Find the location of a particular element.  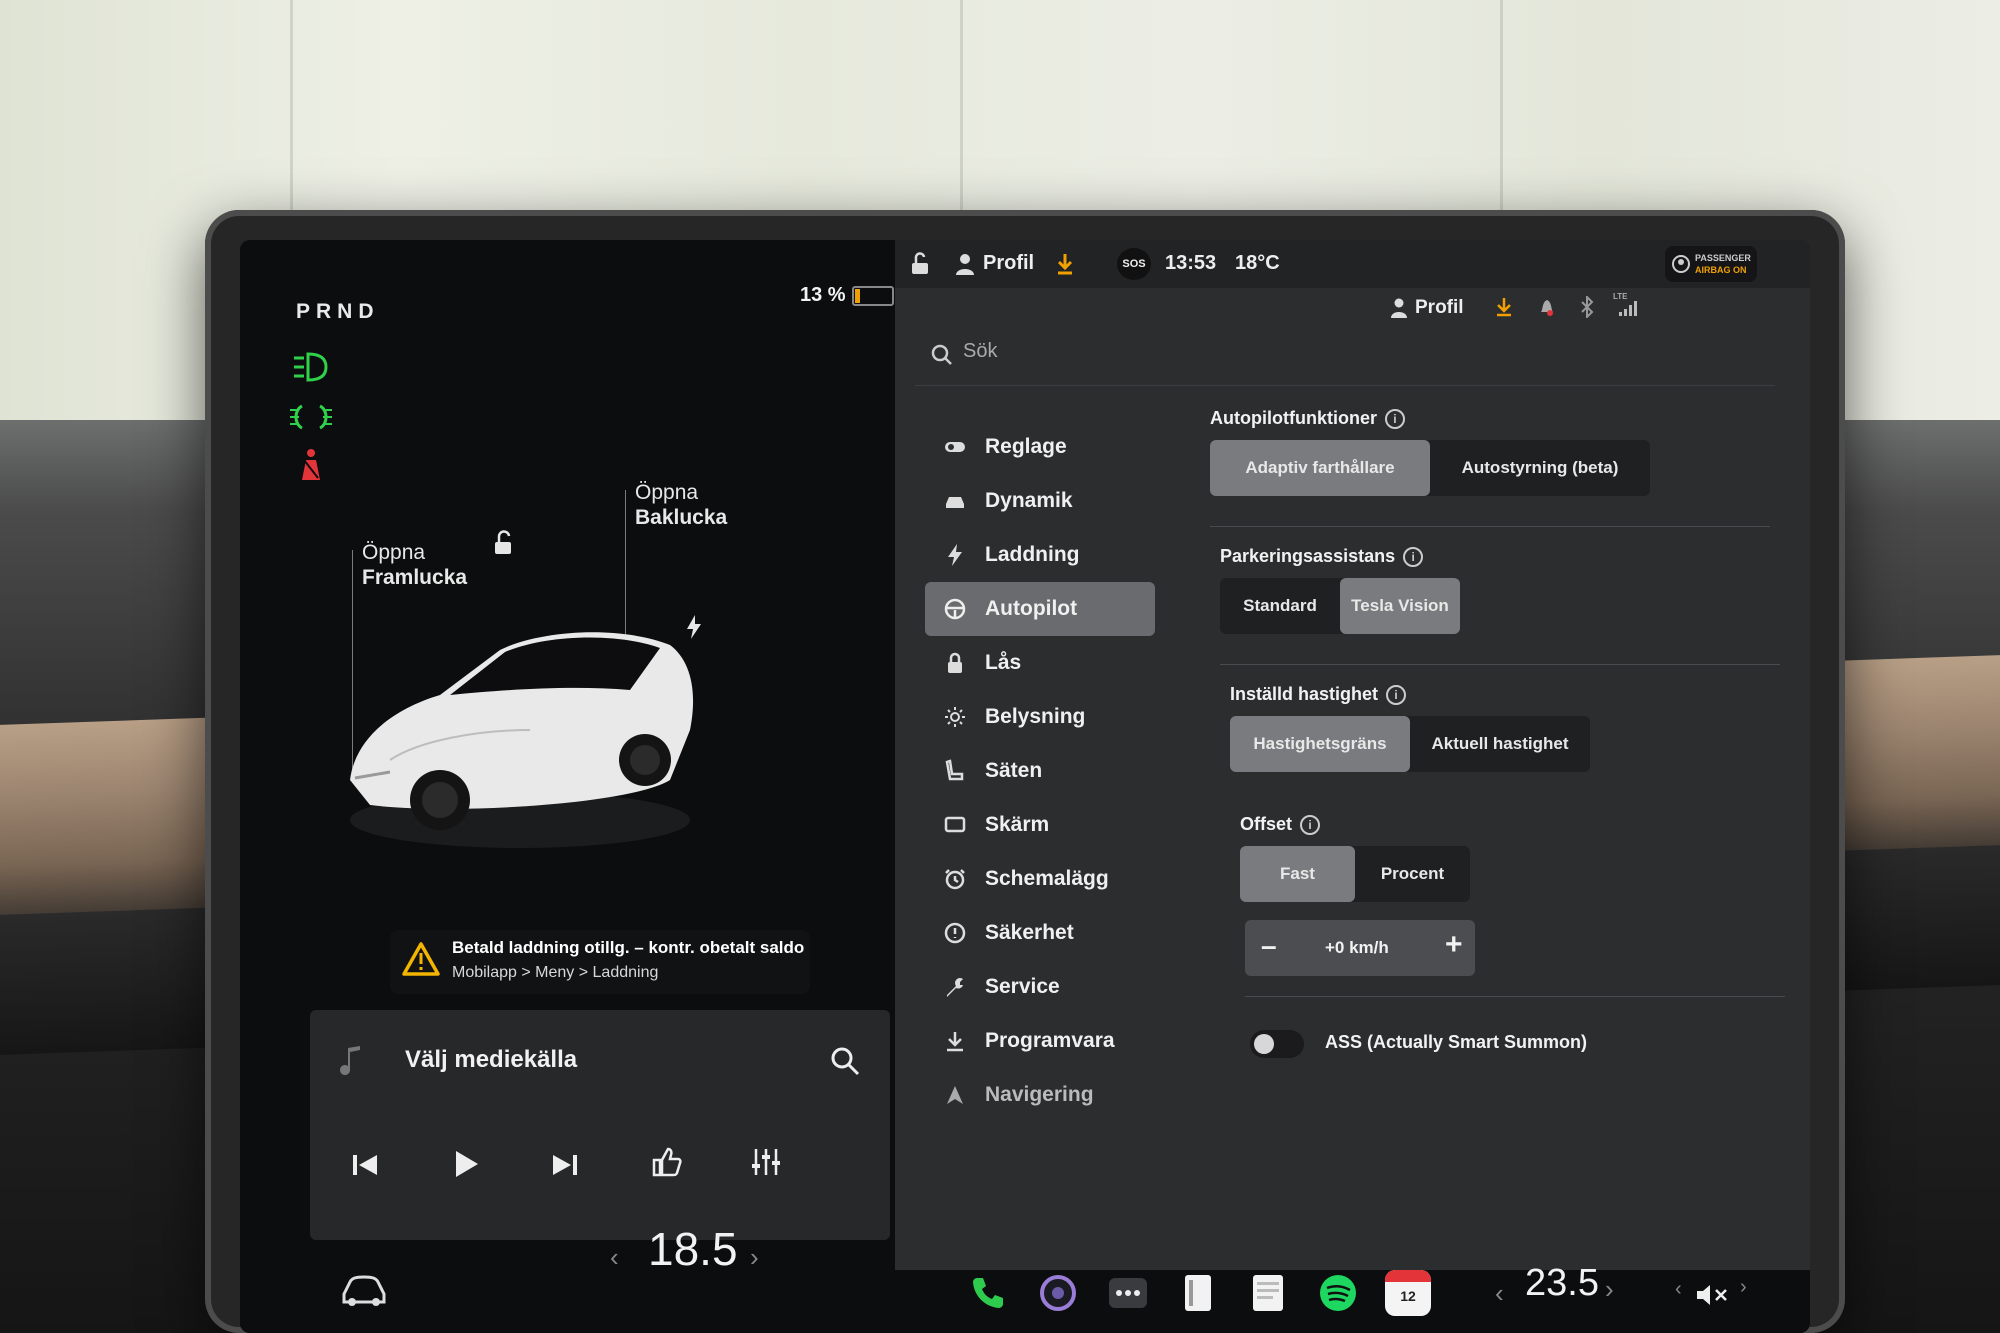

menu-item-belysning: Belysning is located at coordinates (1040, 717).